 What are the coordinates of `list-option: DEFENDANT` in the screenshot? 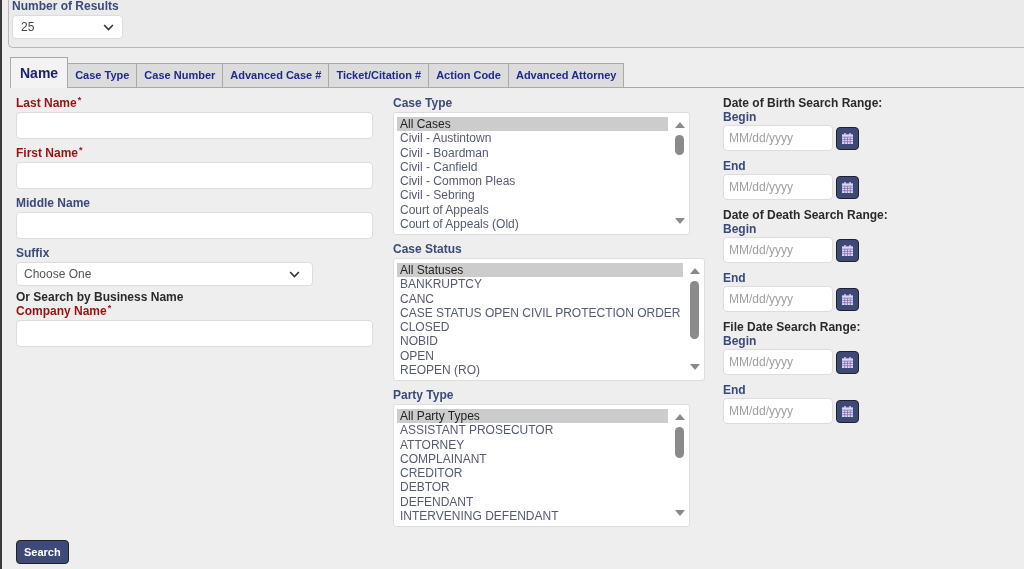 It's located at (532, 501).